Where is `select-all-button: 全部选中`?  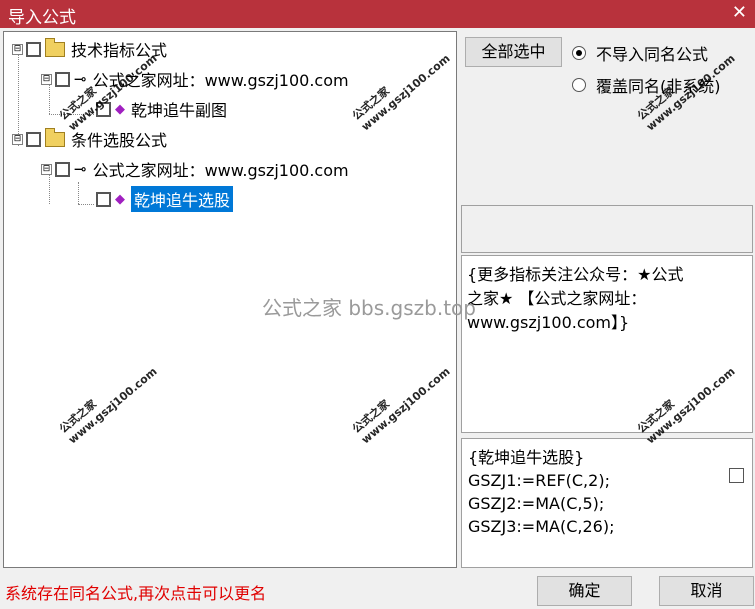
select-all-button: 全部选中 is located at coordinates (513, 52).